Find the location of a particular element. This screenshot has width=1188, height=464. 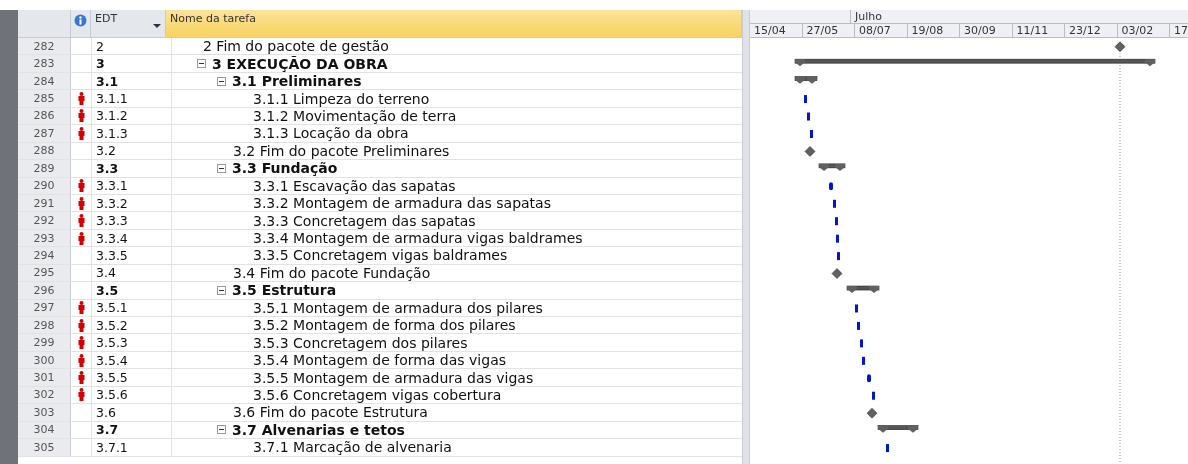

table-cell: 3 is located at coordinates (132, 63).